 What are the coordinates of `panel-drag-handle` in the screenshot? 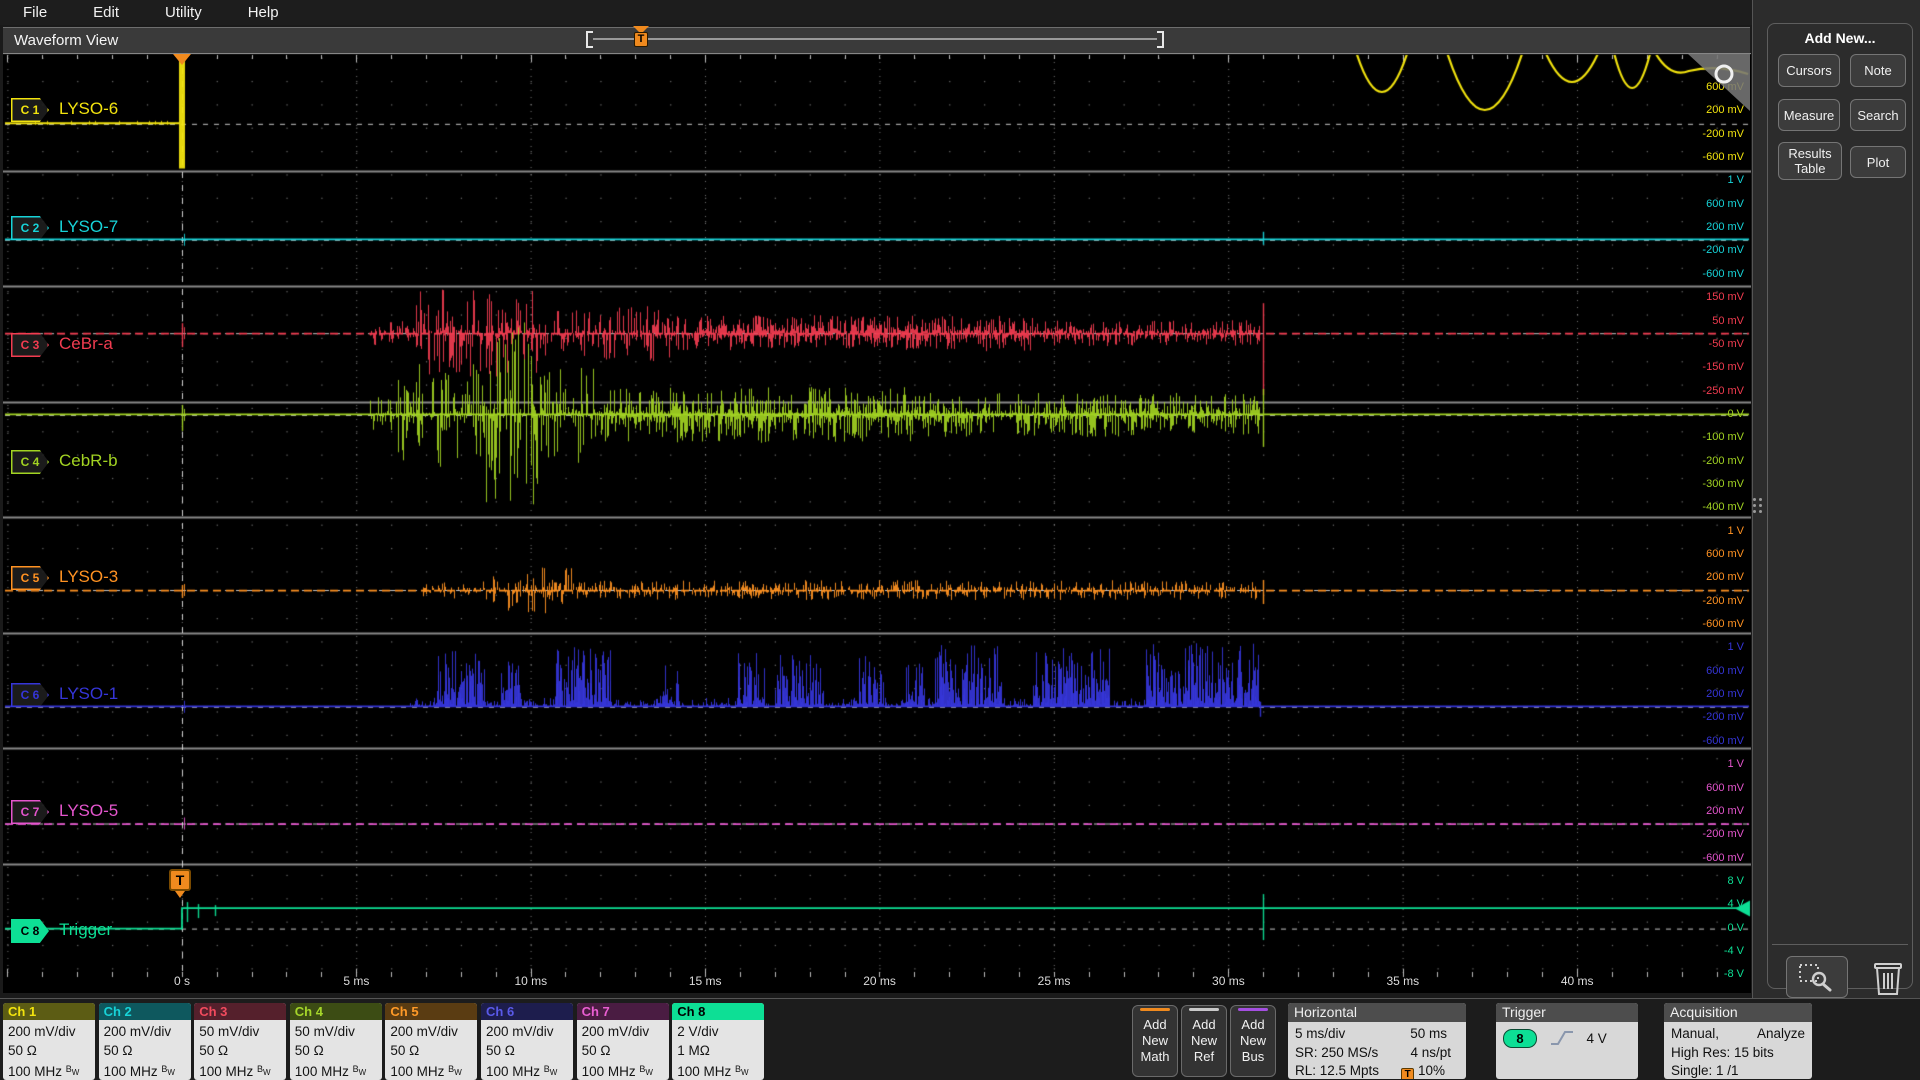 It's located at (1758, 511).